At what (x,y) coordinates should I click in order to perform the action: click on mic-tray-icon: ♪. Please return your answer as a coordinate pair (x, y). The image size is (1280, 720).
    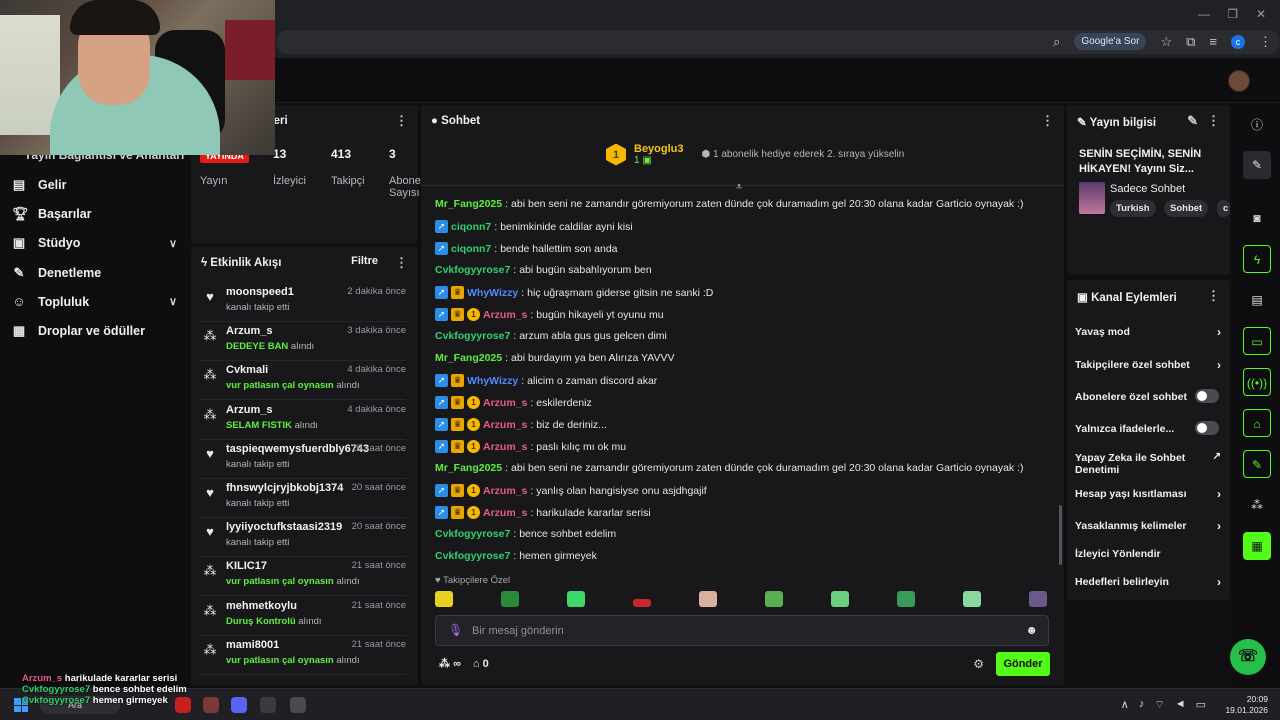
    Looking at the image, I should click on (1142, 705).